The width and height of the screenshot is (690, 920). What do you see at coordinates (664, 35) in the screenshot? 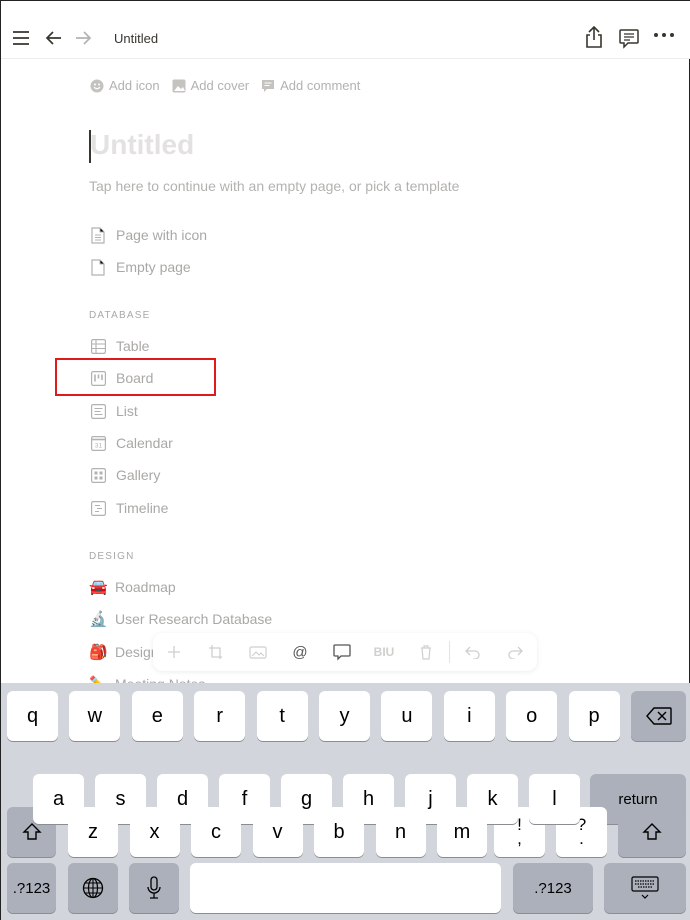
I see `more-icon` at bounding box center [664, 35].